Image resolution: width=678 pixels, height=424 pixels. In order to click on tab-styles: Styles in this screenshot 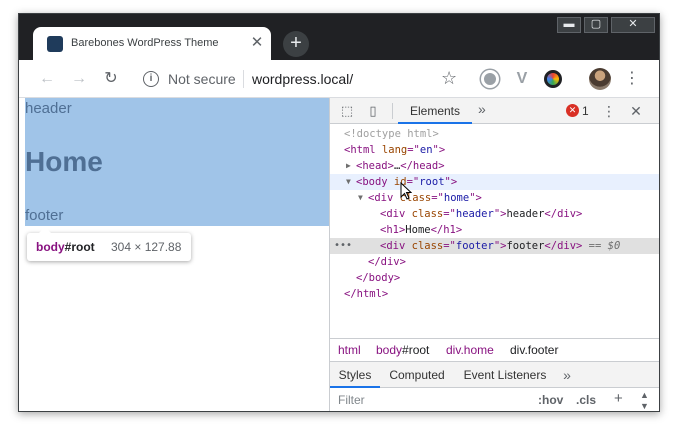, I will do `click(355, 375)`.